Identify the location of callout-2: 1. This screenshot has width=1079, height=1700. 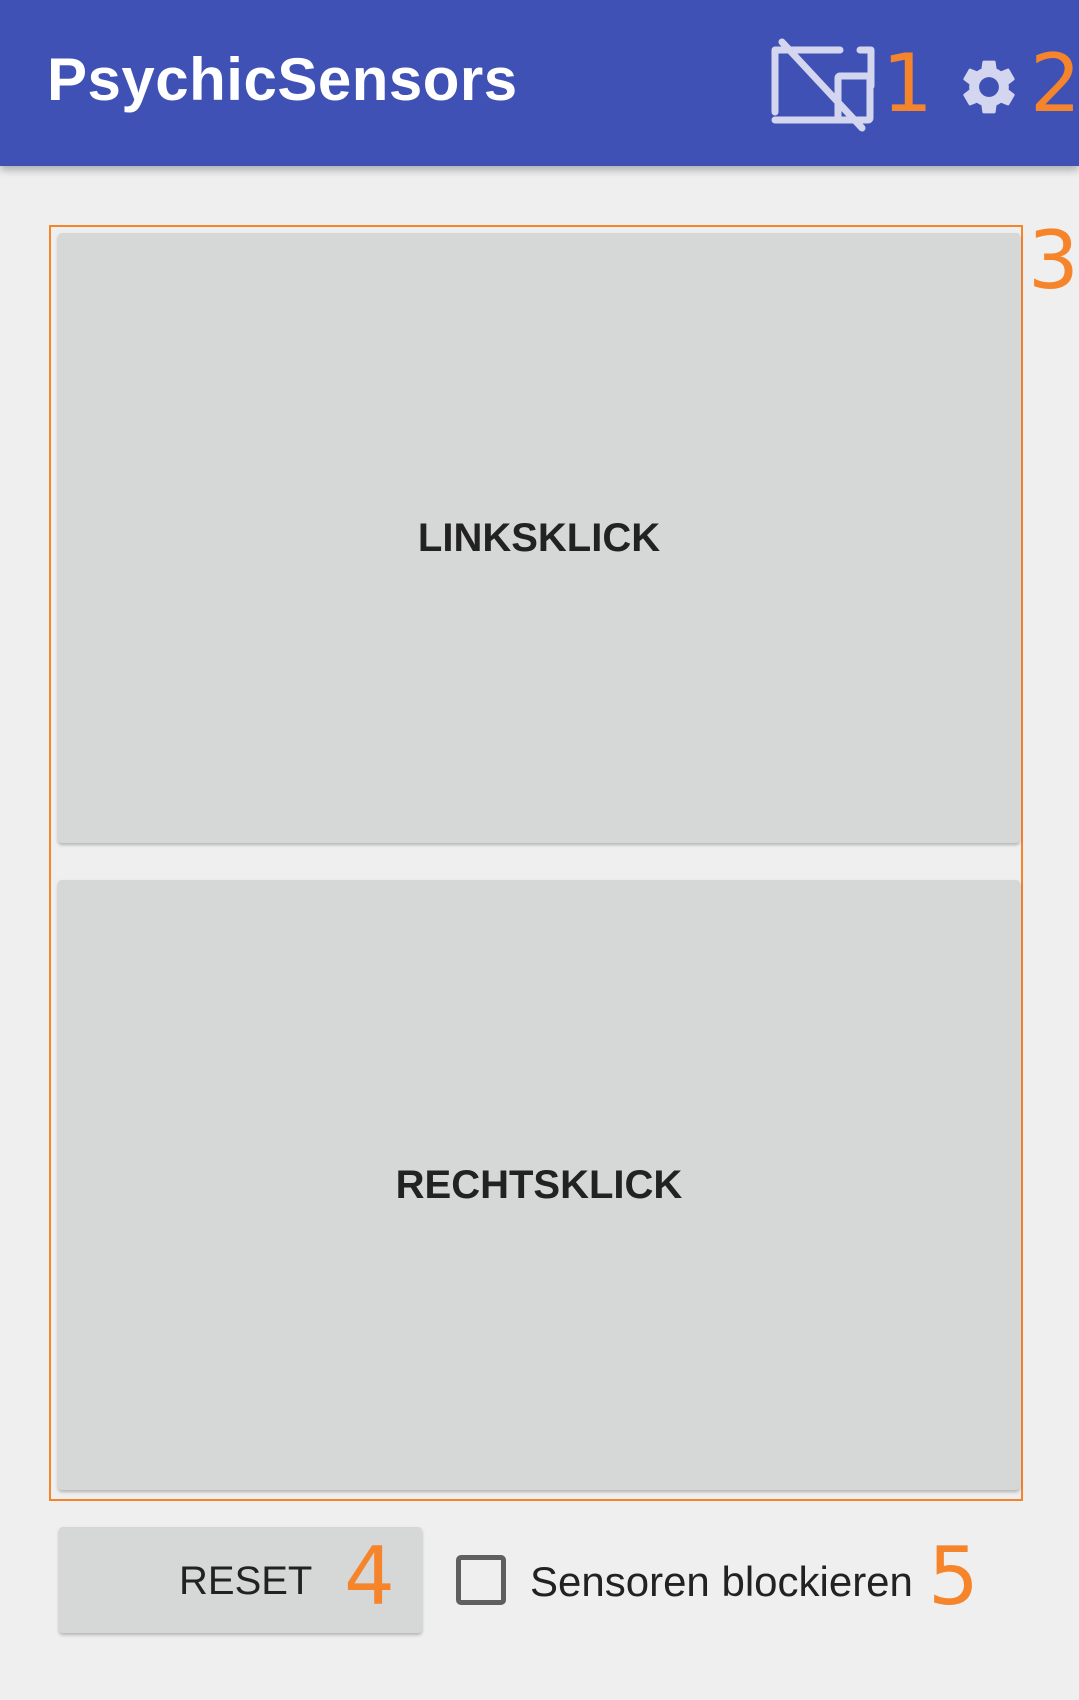
(907, 83).